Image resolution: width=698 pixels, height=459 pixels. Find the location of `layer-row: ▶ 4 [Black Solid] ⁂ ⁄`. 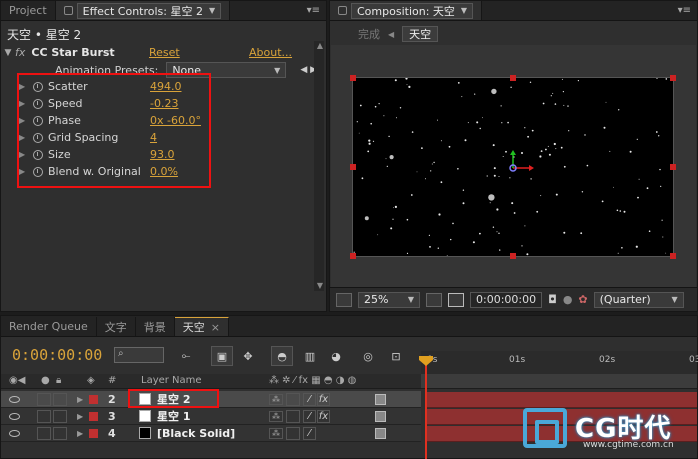

layer-row: ▶ 4 [Black Solid] ⁂ ⁄ is located at coordinates (211, 433).